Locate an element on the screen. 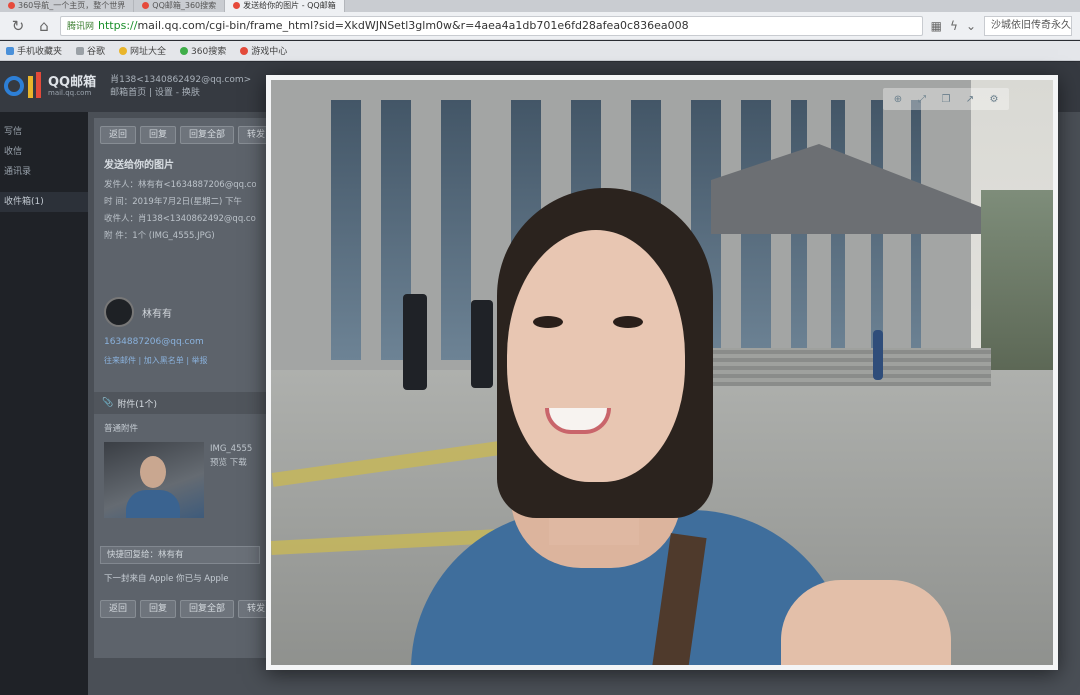 The width and height of the screenshot is (1080, 695). attachment-actions: 预览 下载 is located at coordinates (231, 463).